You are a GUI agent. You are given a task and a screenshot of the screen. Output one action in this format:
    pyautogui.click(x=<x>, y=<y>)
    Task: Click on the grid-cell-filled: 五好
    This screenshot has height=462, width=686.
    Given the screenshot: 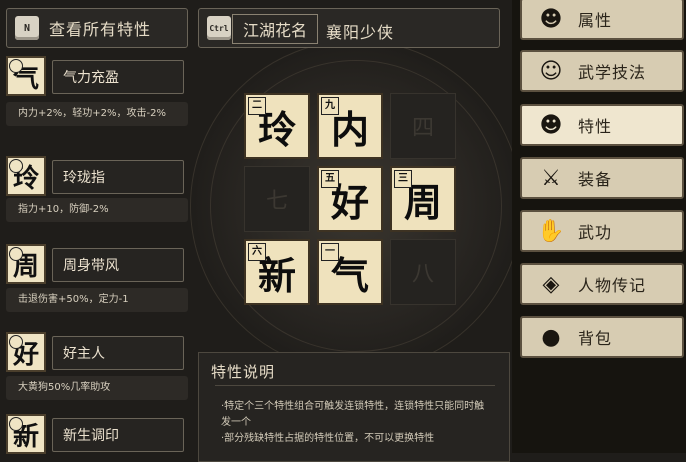 What is the action you would take?
    pyautogui.click(x=350, y=199)
    